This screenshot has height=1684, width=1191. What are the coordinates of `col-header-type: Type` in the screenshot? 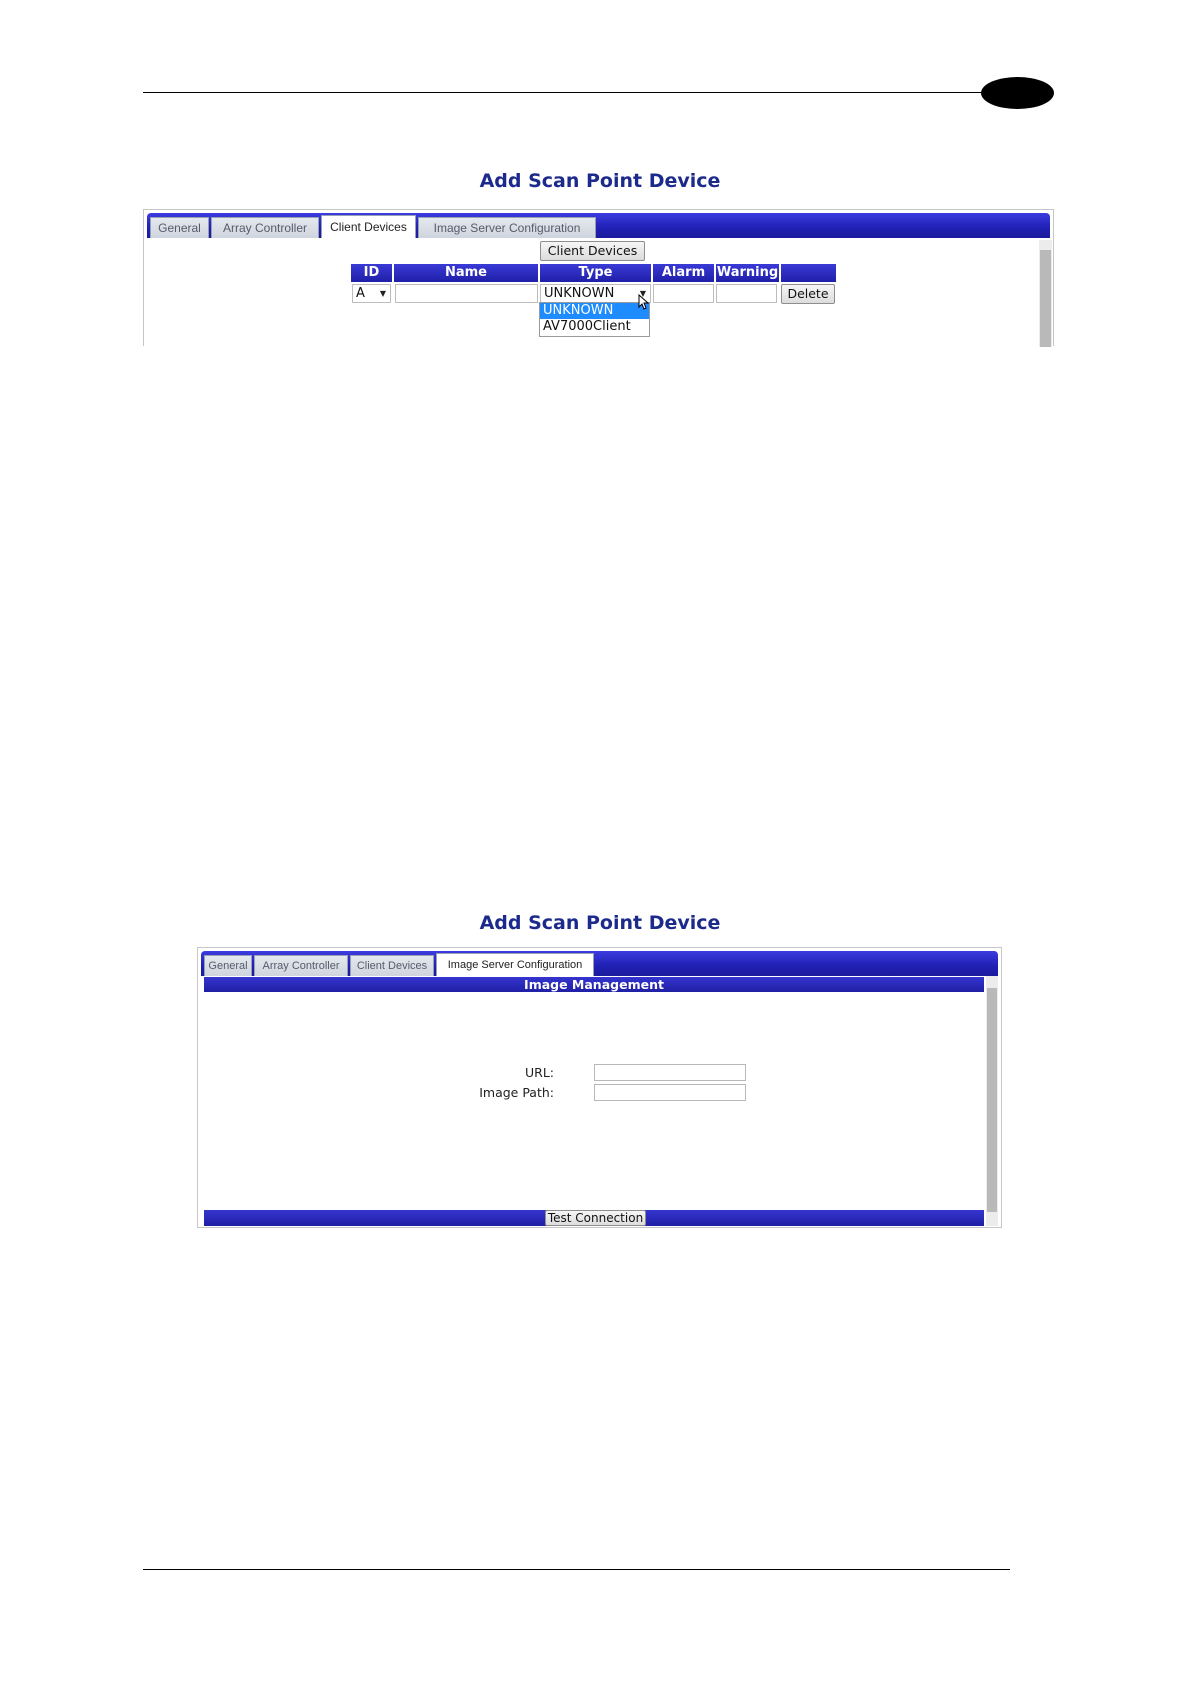 It's located at (595, 273).